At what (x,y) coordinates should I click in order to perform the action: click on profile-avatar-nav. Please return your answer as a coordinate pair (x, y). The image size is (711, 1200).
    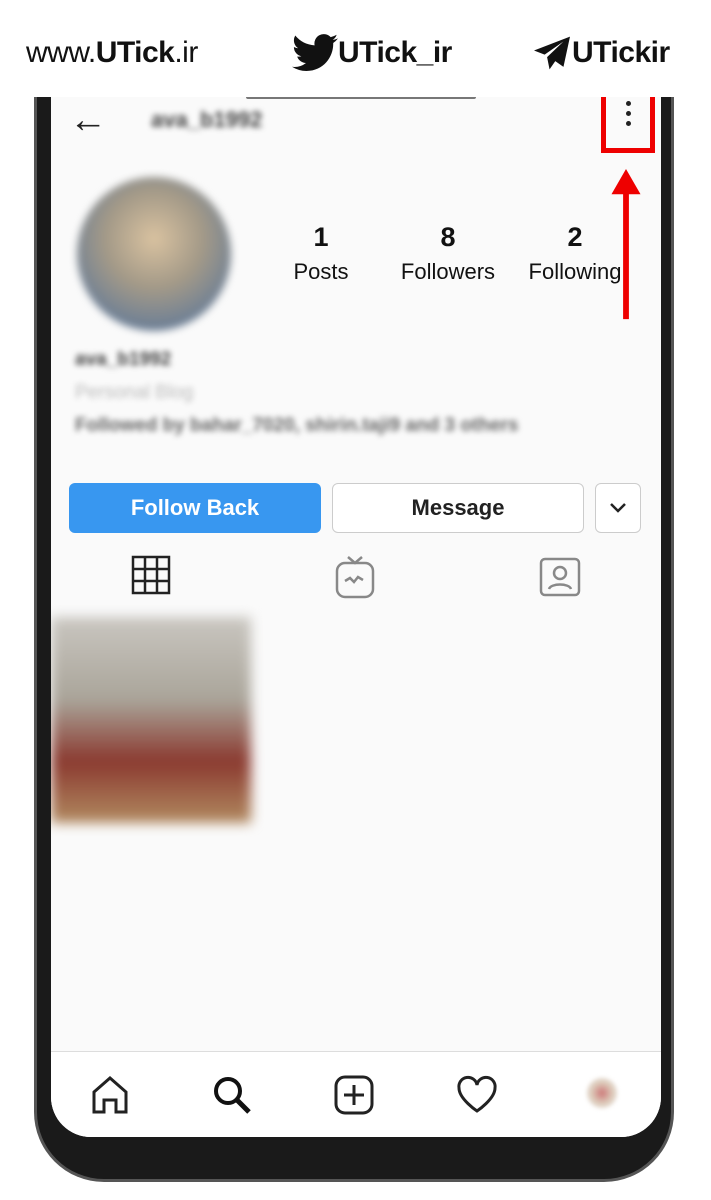
    Looking at the image, I should click on (602, 1093).